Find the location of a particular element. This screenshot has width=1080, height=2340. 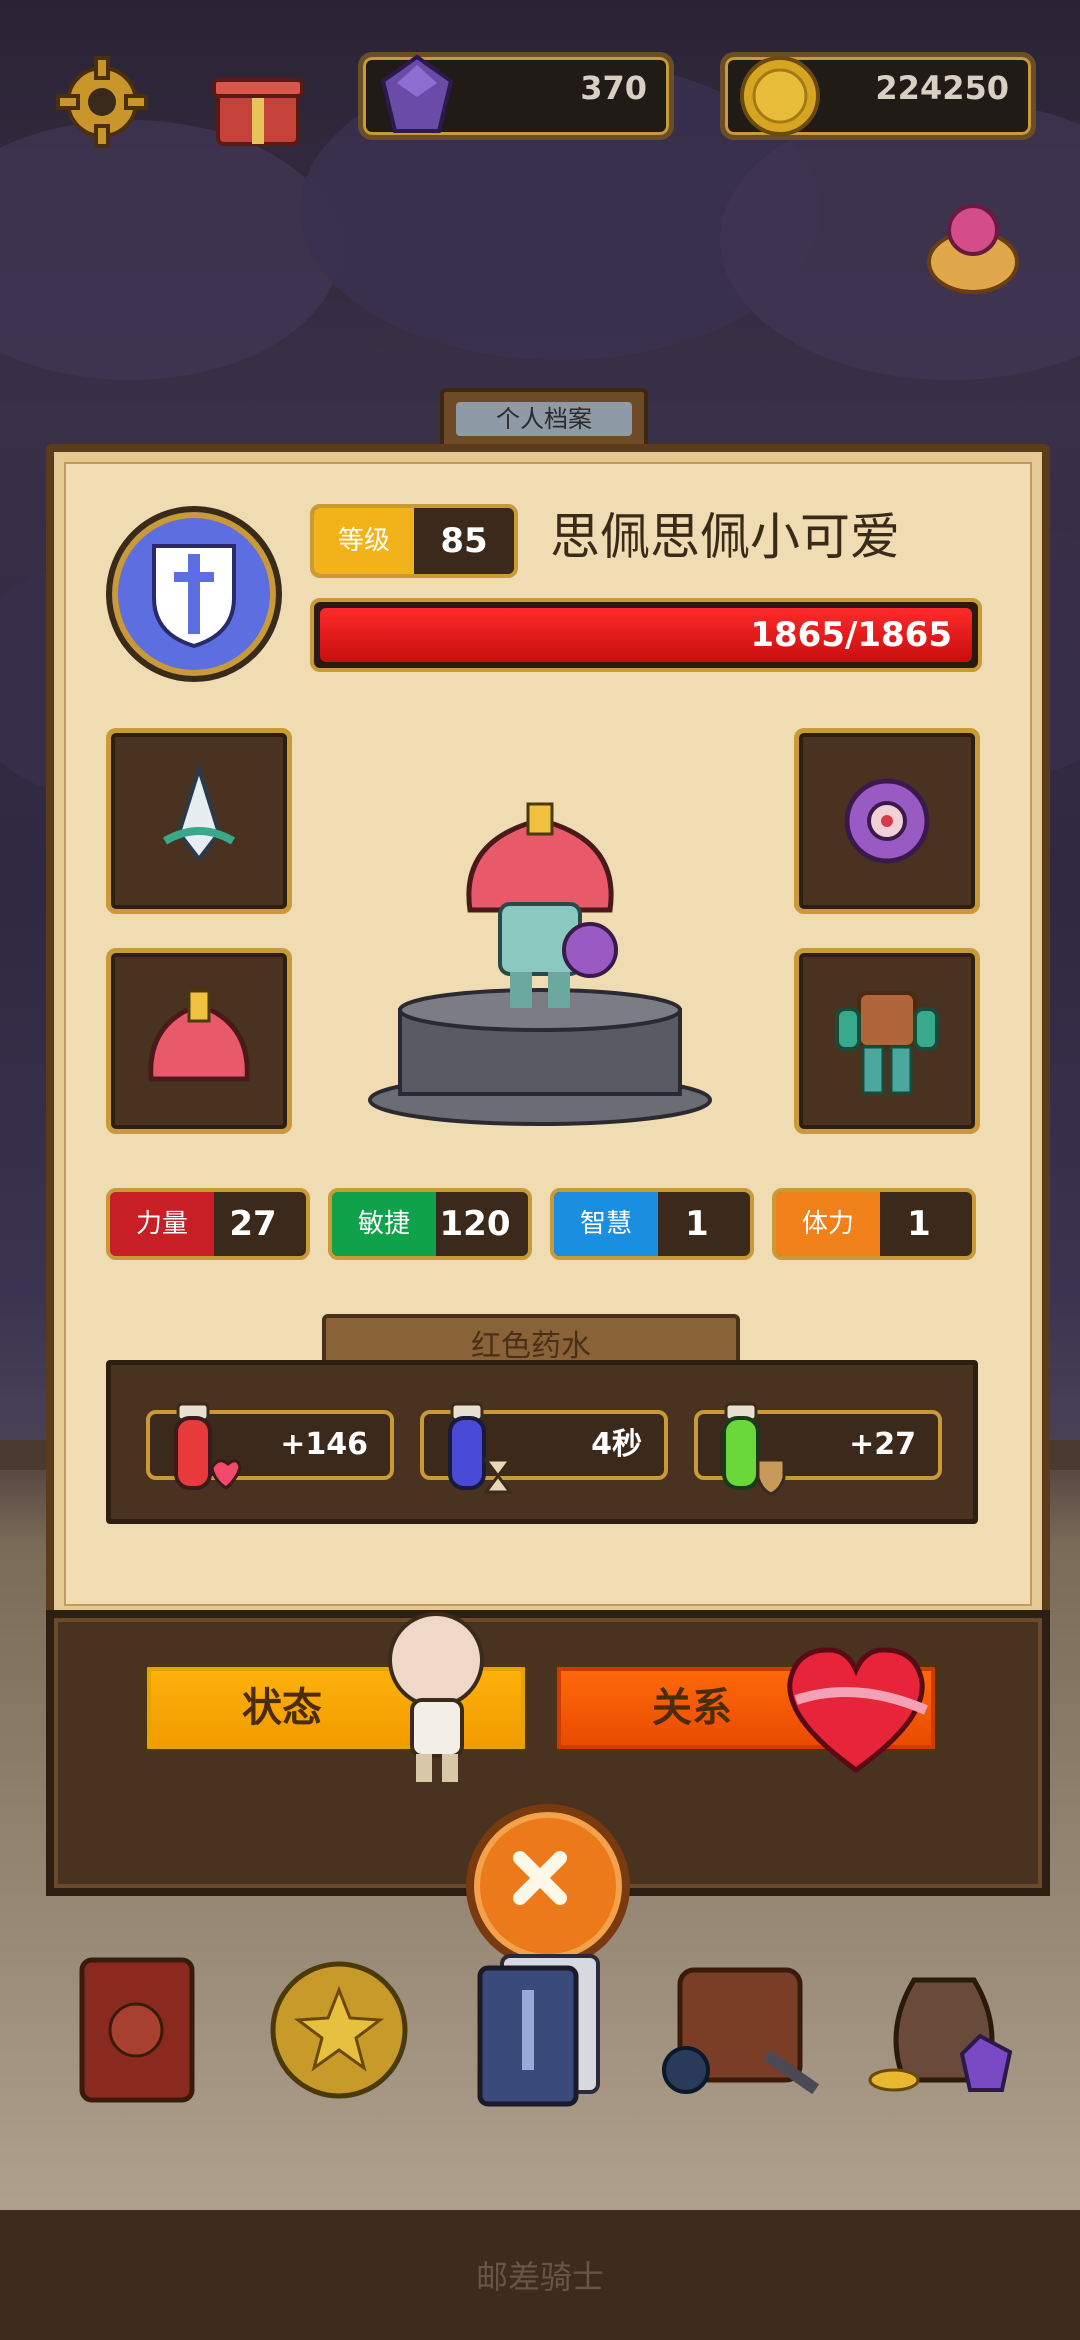

potion-blue: 4秒 is located at coordinates (544, 1448).